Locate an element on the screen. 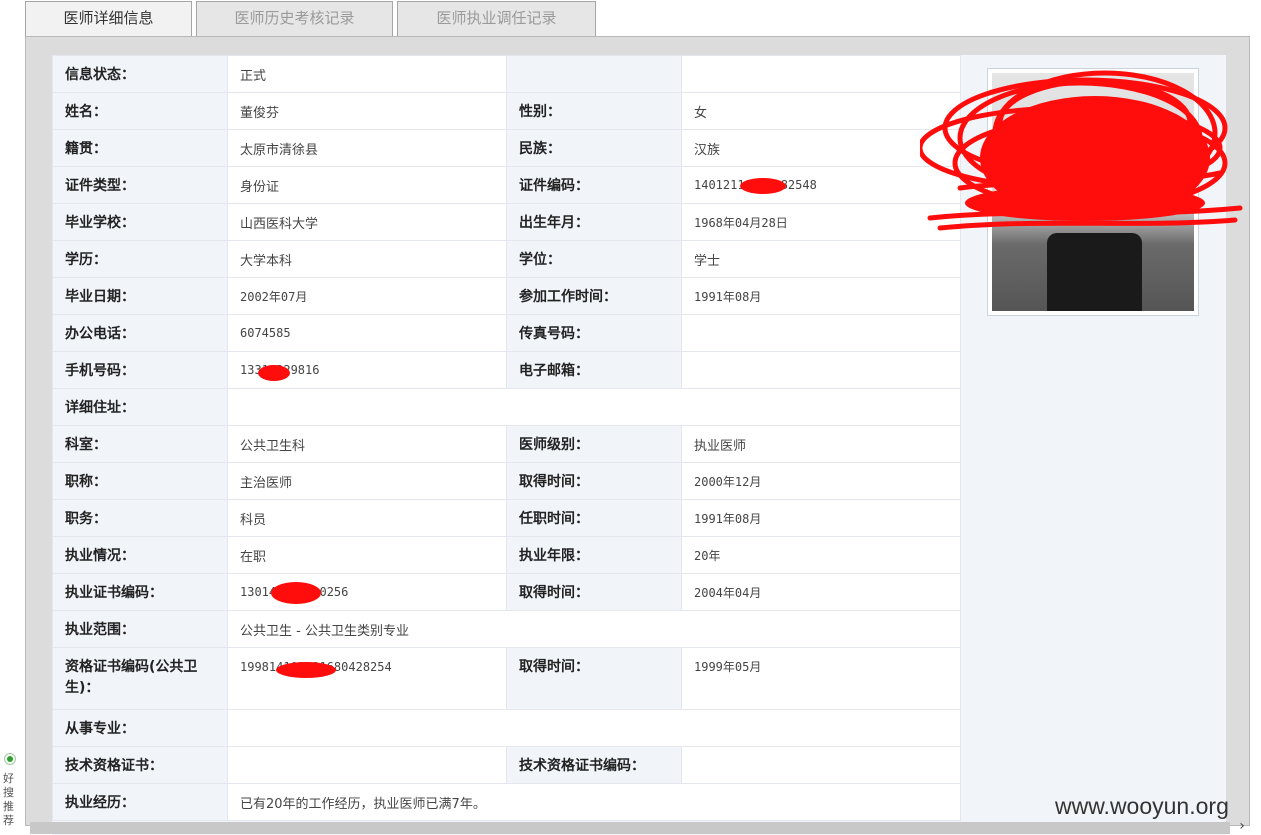  field-label: 学位： is located at coordinates (594, 259).